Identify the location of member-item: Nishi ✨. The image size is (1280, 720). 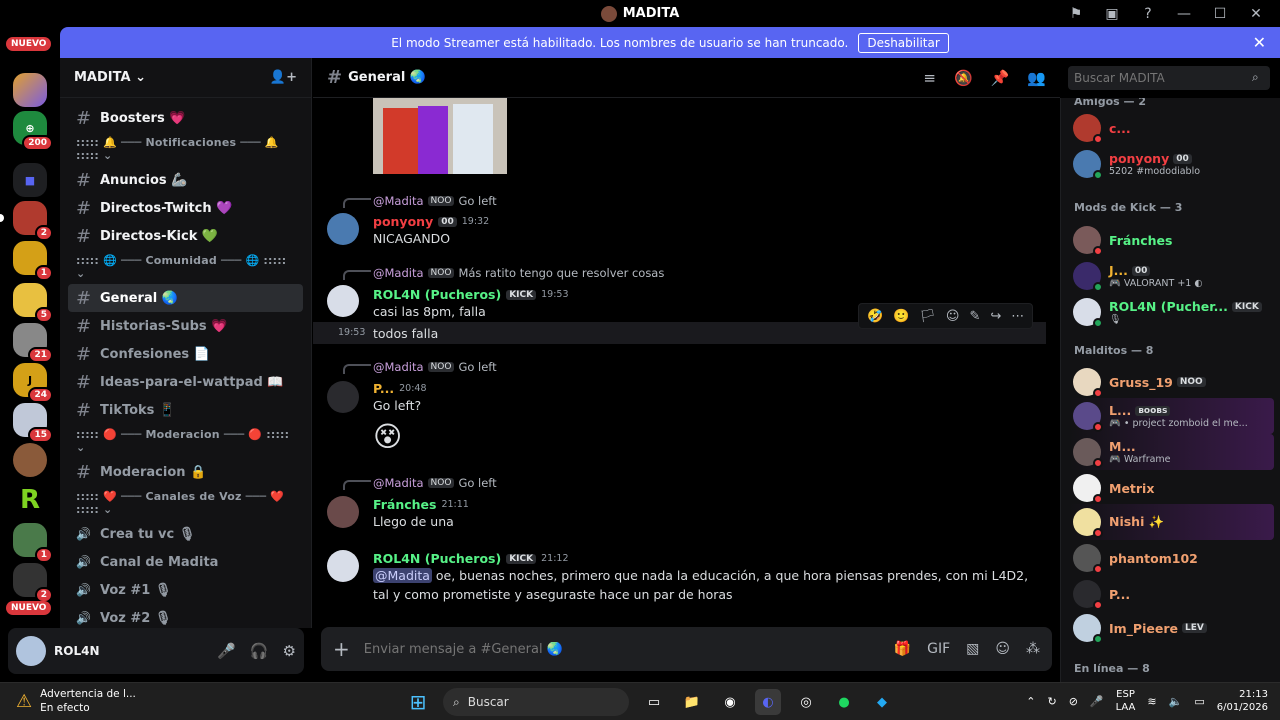
(1171, 522).